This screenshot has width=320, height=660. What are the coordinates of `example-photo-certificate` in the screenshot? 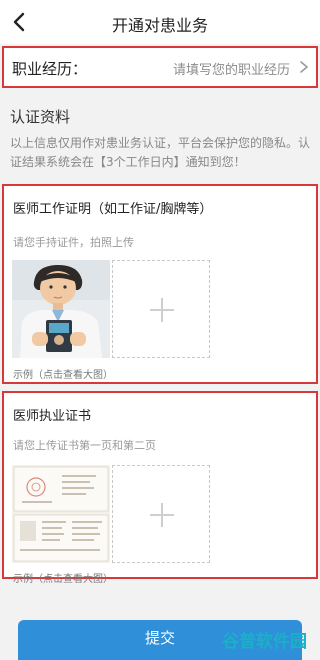 It's located at (61, 514).